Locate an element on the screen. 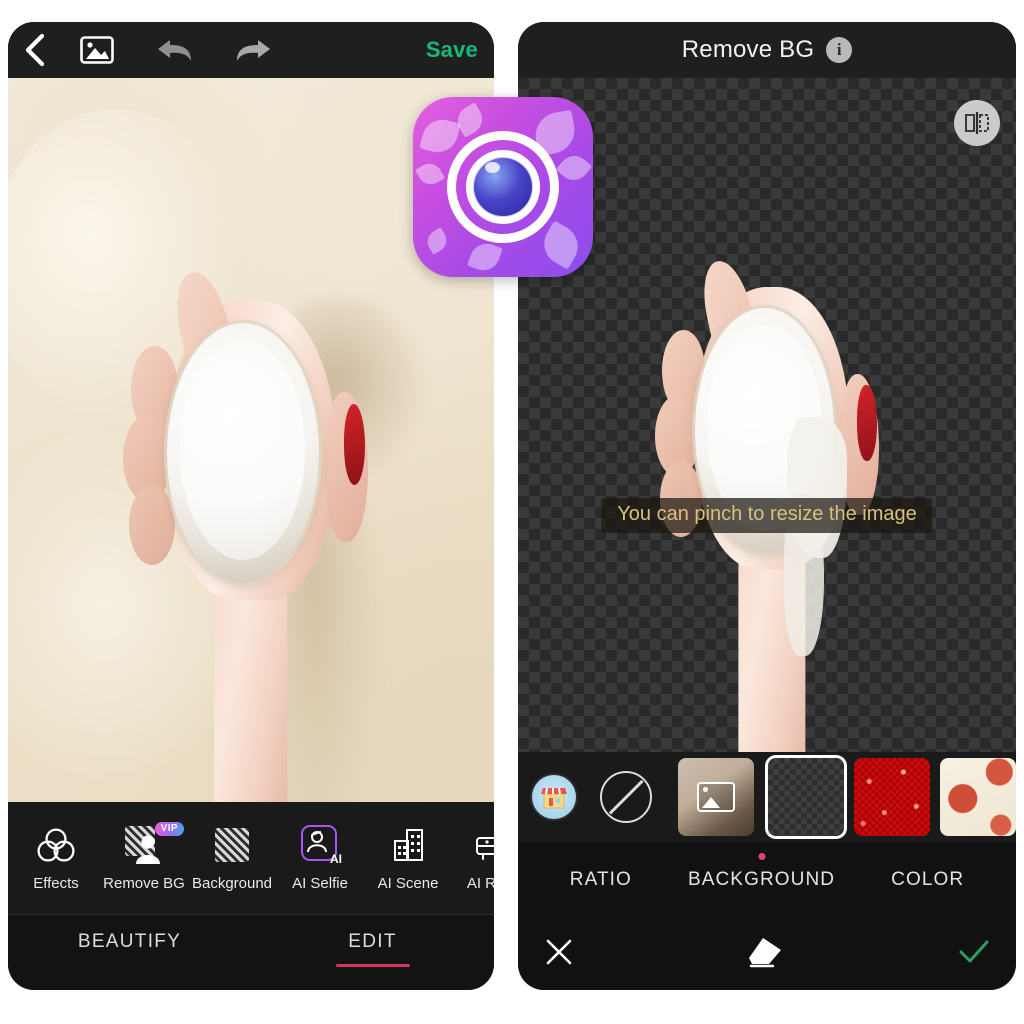 The height and width of the screenshot is (1024, 1024). tab-label: RATIO is located at coordinates (600, 879).